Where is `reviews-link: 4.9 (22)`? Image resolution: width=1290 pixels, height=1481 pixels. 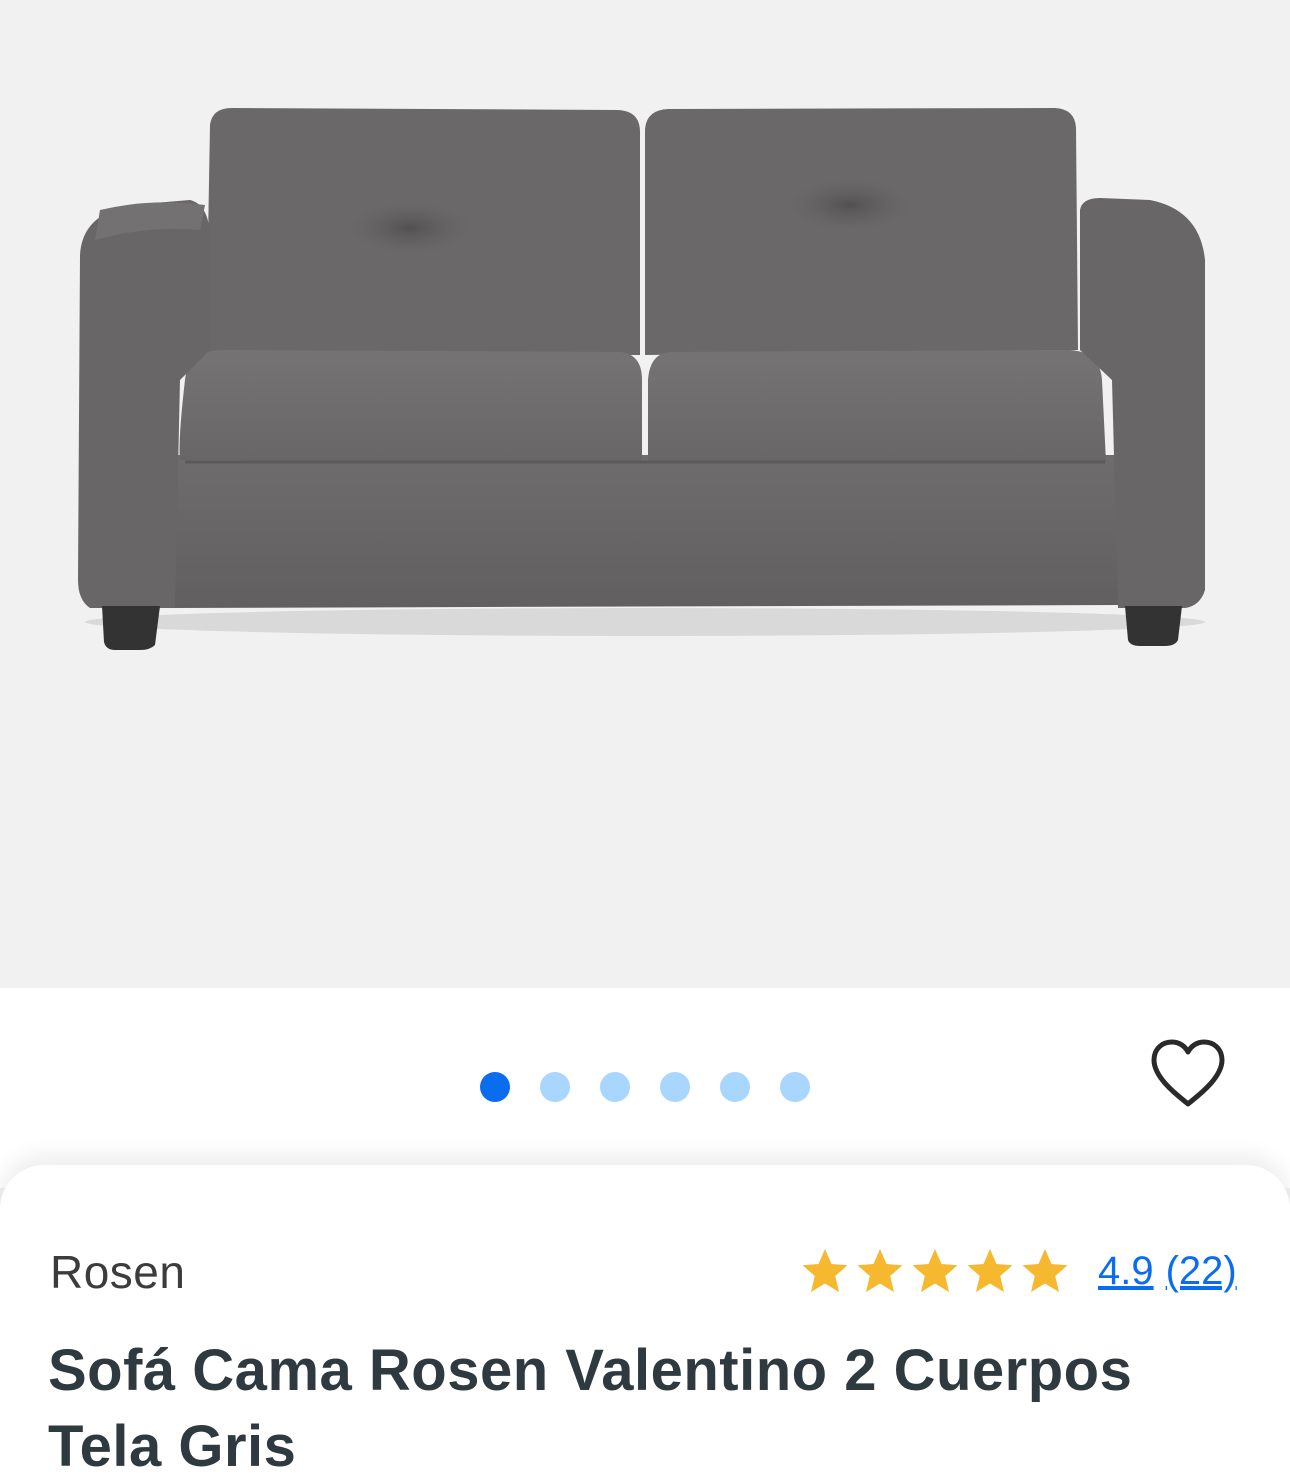
reviews-link: 4.9 (22) is located at coordinates (1167, 1271).